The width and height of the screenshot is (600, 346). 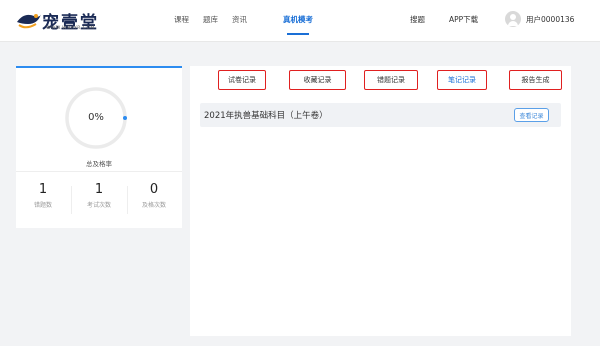 What do you see at coordinates (513, 19) in the screenshot?
I see `user-avatar-icon` at bounding box center [513, 19].